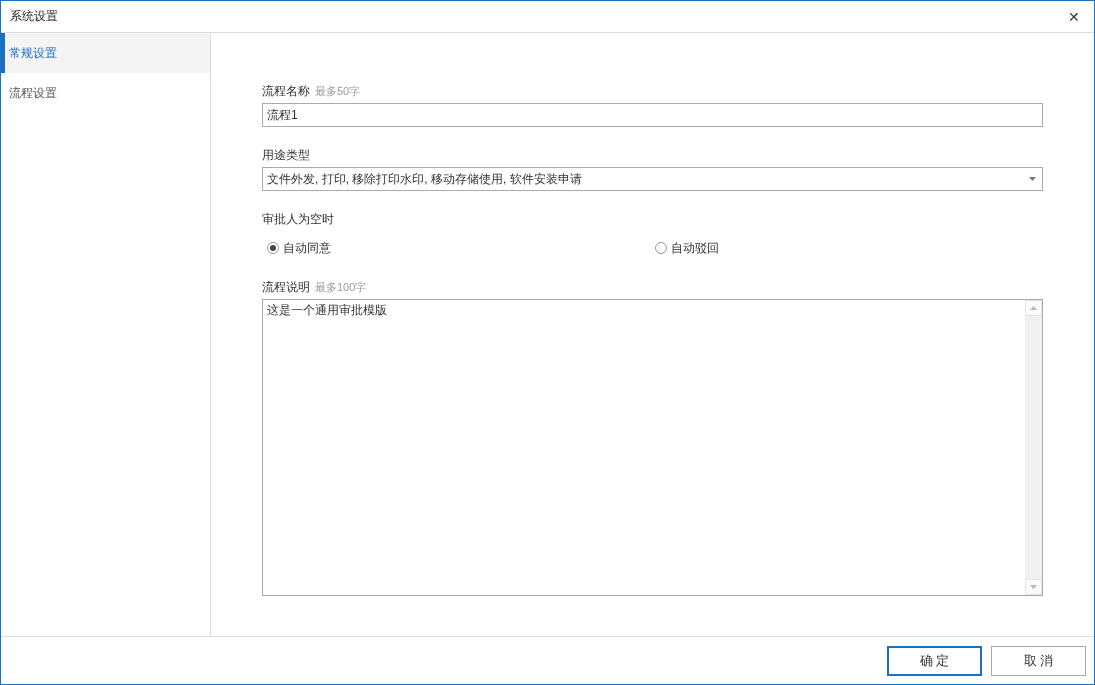 This screenshot has width=1095, height=685. Describe the element at coordinates (652, 179) in the screenshot. I see `usage-dropdown: 文件外发, 打印, 移除打印水印, 移动存储使用, 软件安装申请` at that location.